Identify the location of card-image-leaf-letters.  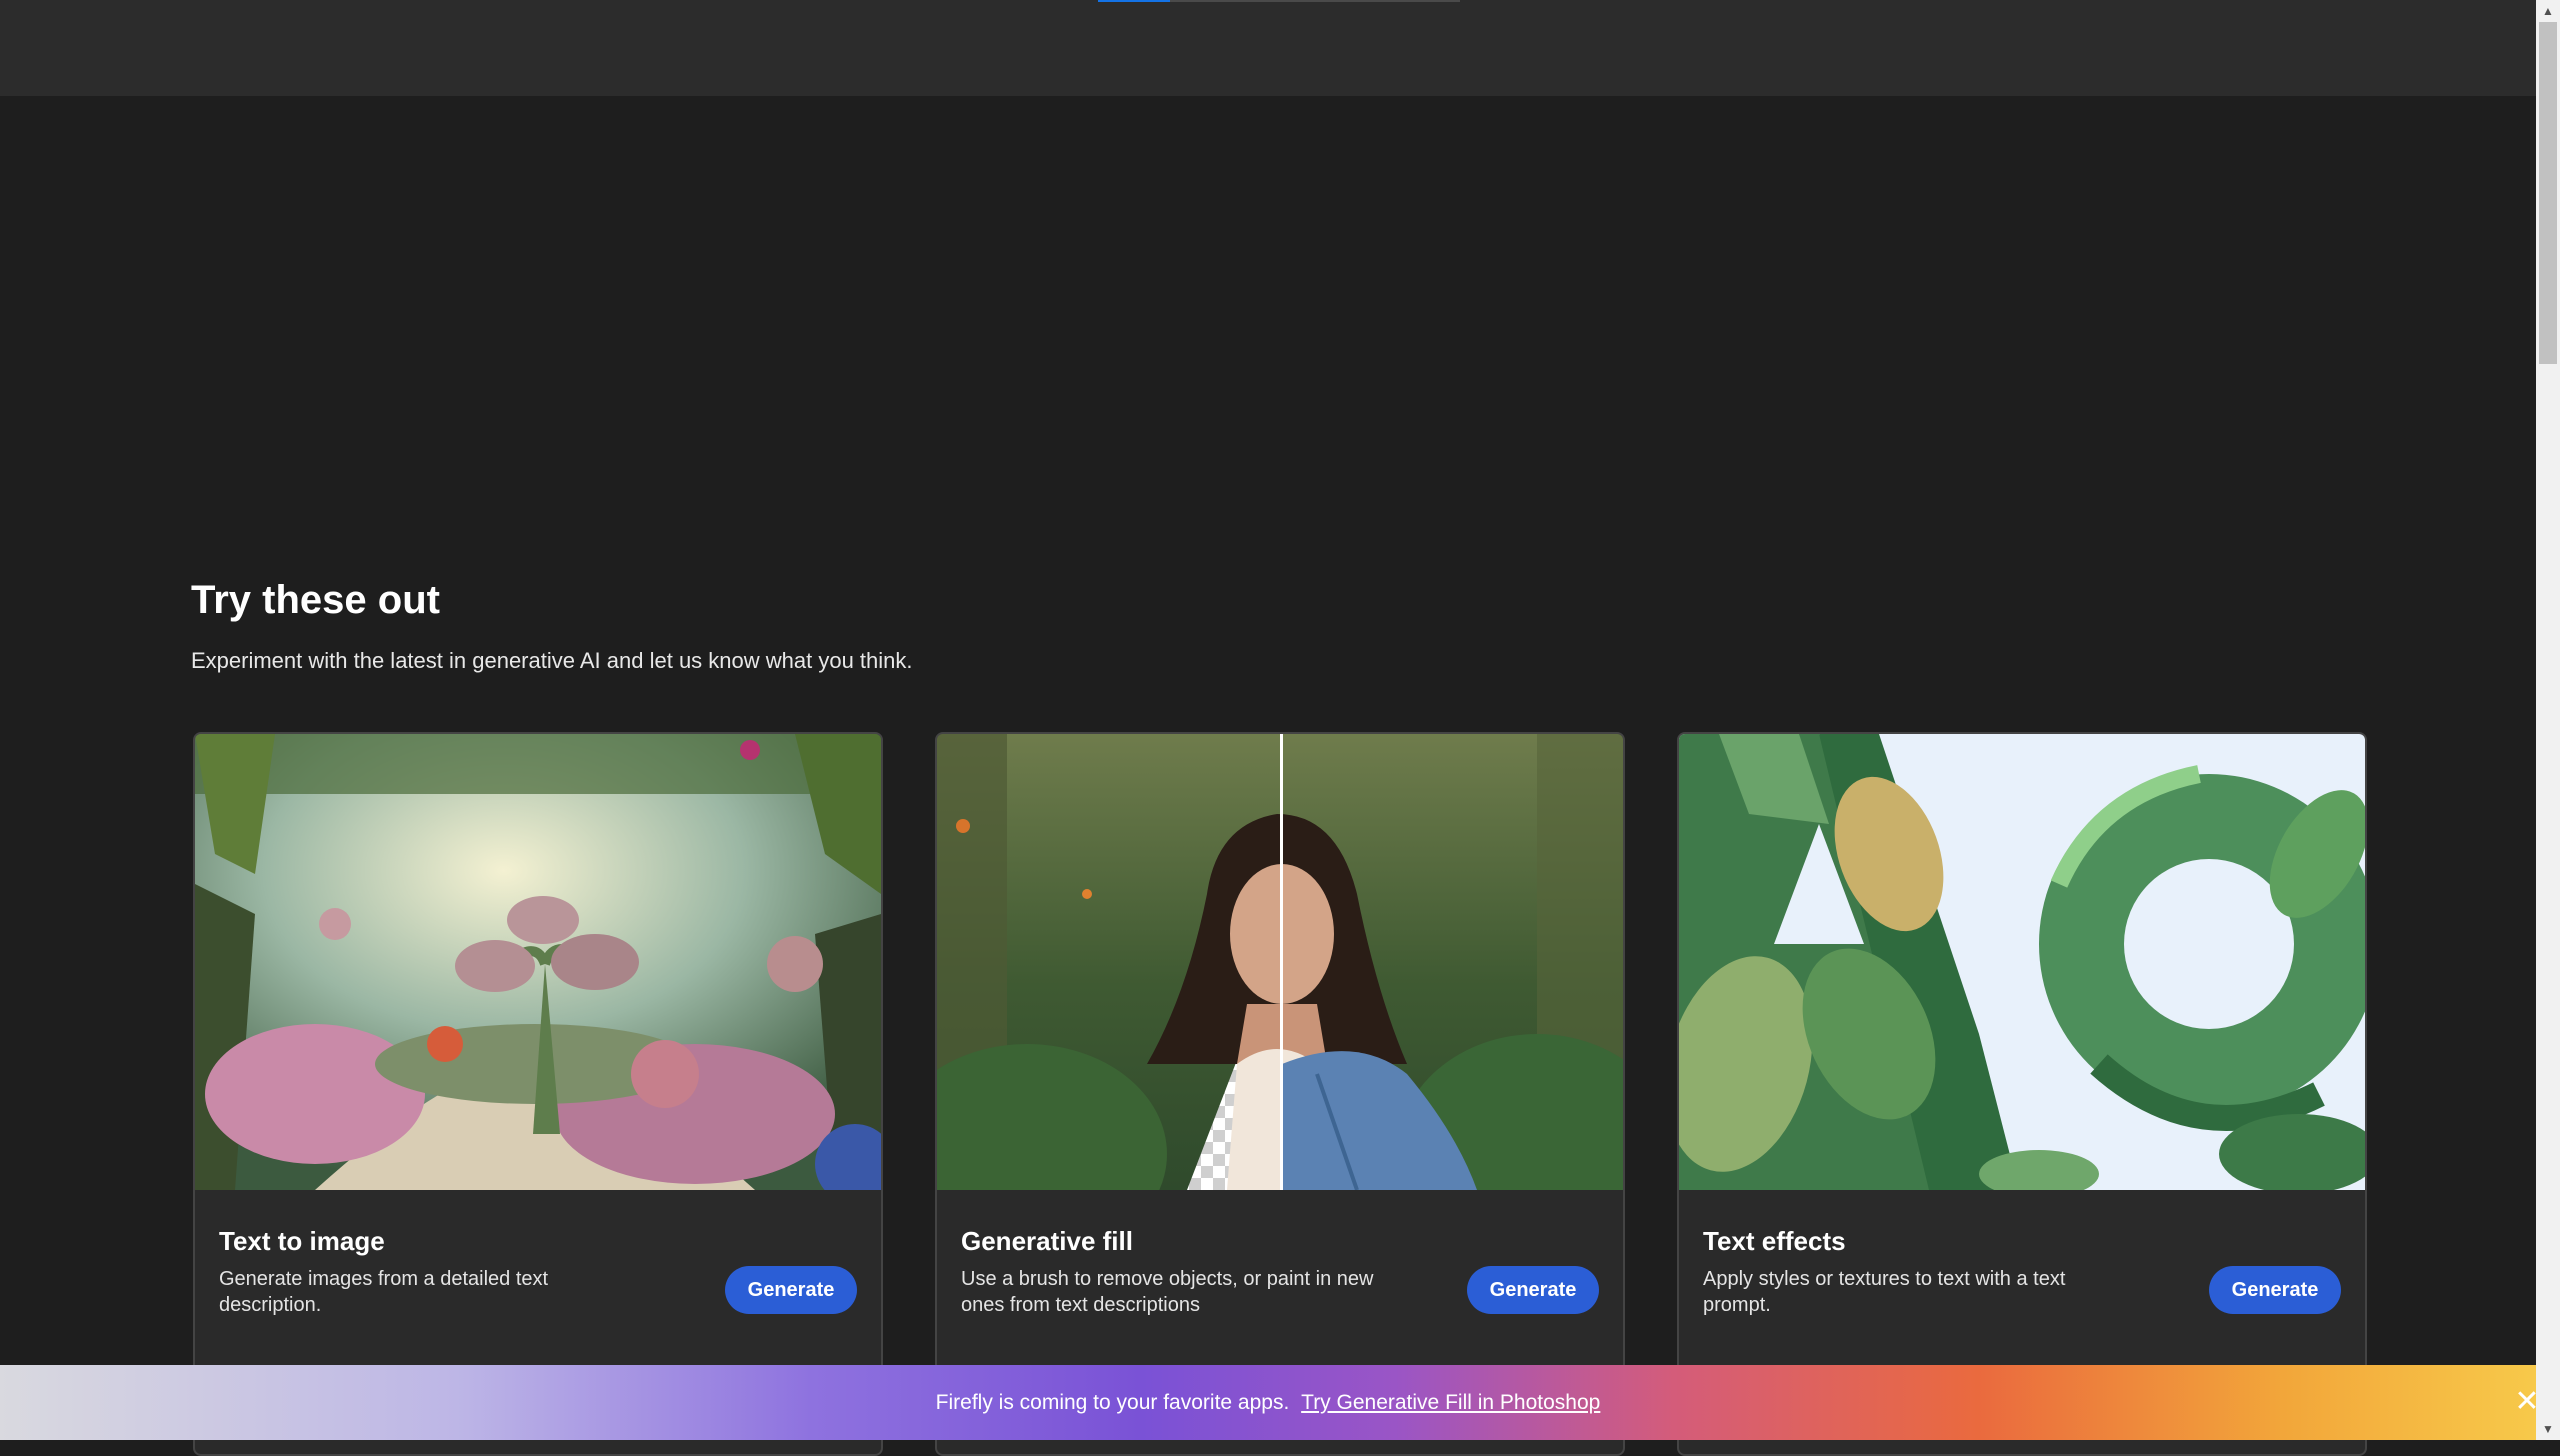
(2022, 962).